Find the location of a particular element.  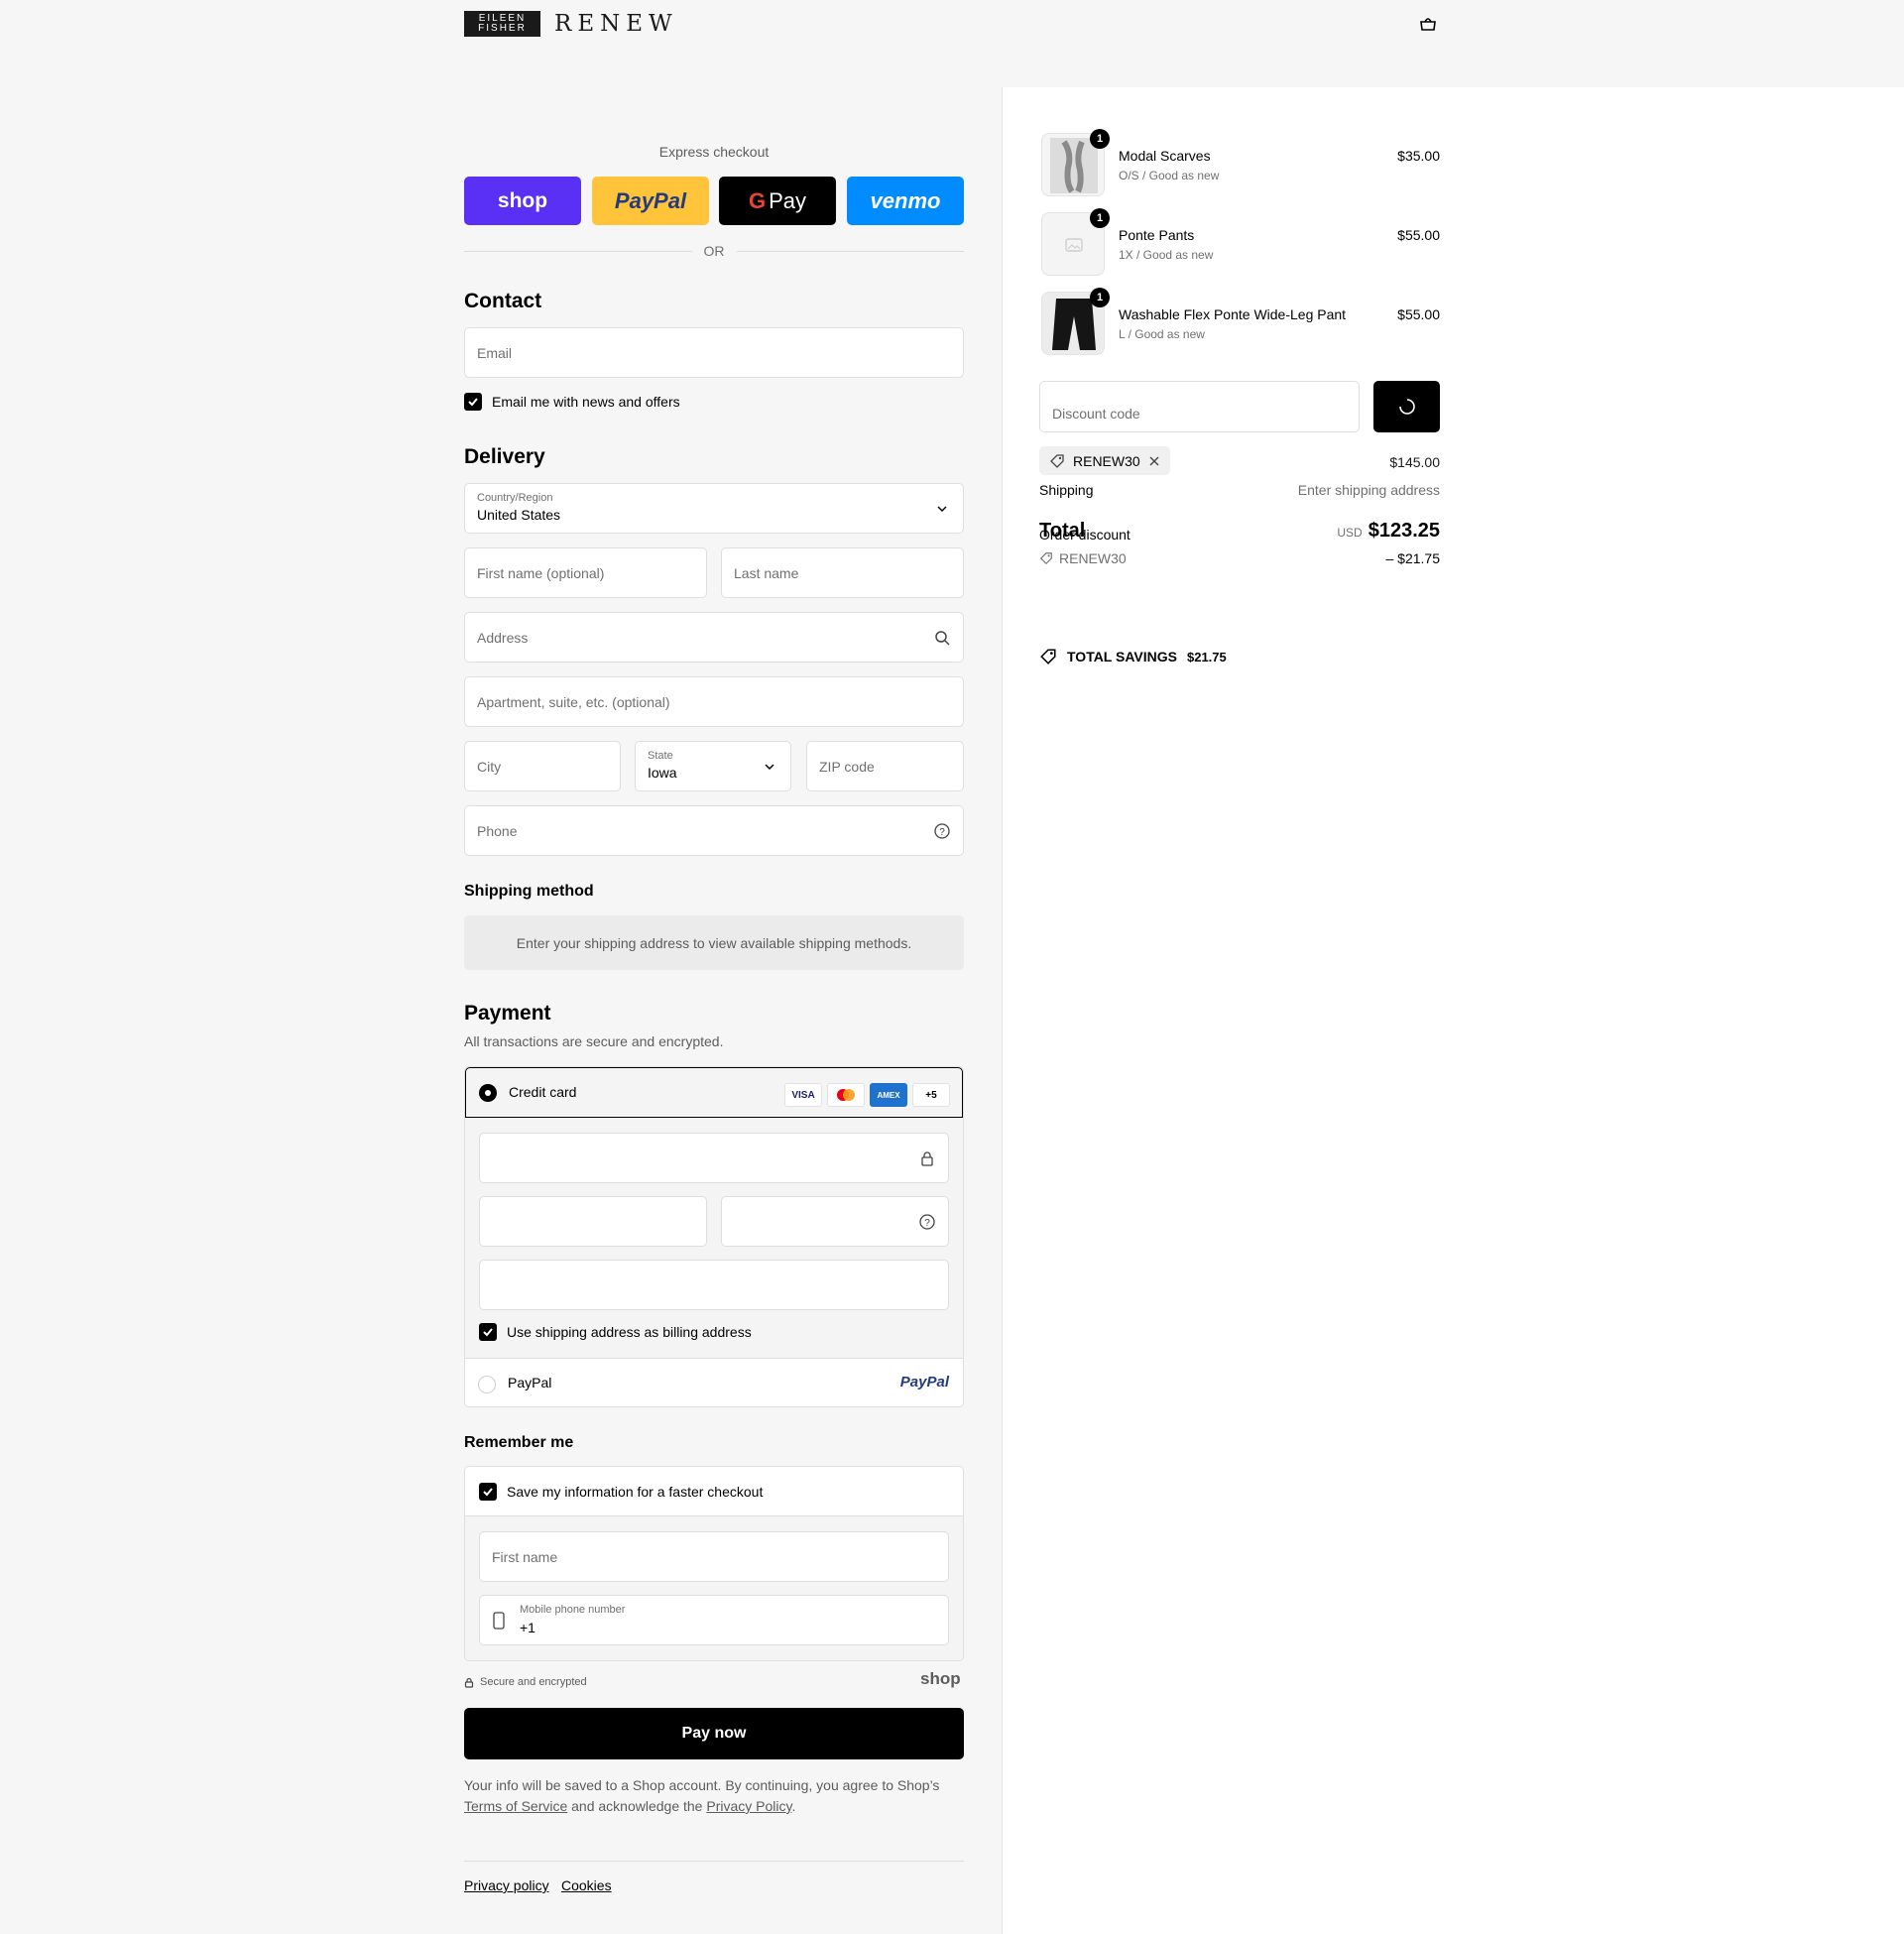

google-pay-button: G Pay is located at coordinates (777, 201).